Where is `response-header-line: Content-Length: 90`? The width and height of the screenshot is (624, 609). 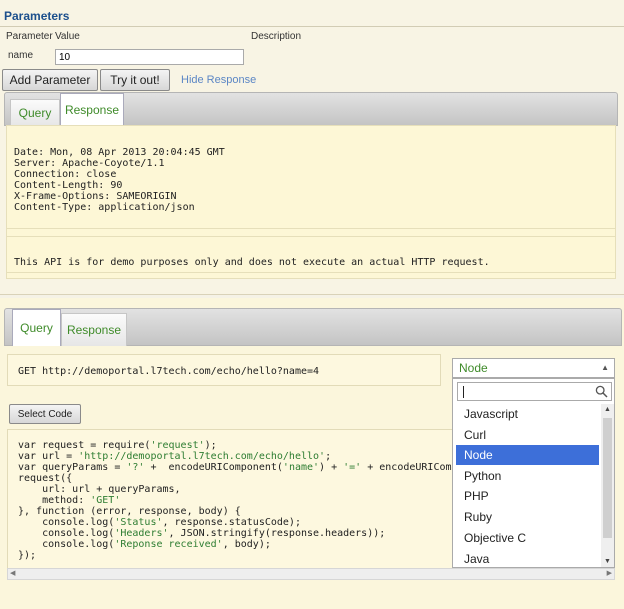
response-header-line: Content-Length: 90 is located at coordinates (68, 185).